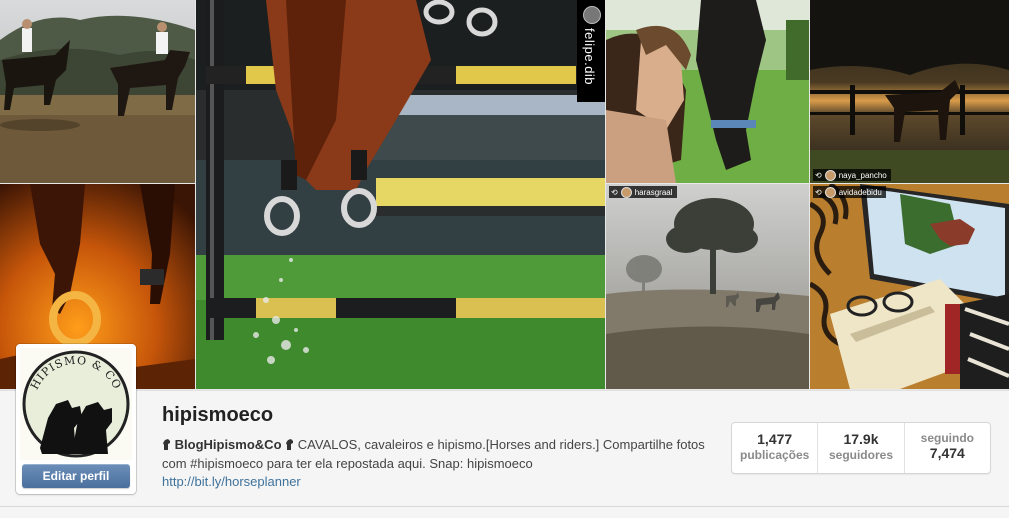 This screenshot has width=1009, height=518. I want to click on photographer-avatar, so click(592, 15).